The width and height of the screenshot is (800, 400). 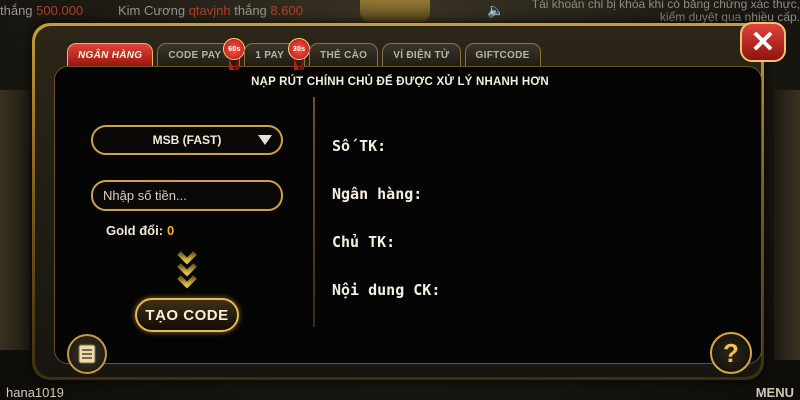 What do you see at coordinates (60, 10) in the screenshot?
I see `ticker-item1-amount: 500.000` at bounding box center [60, 10].